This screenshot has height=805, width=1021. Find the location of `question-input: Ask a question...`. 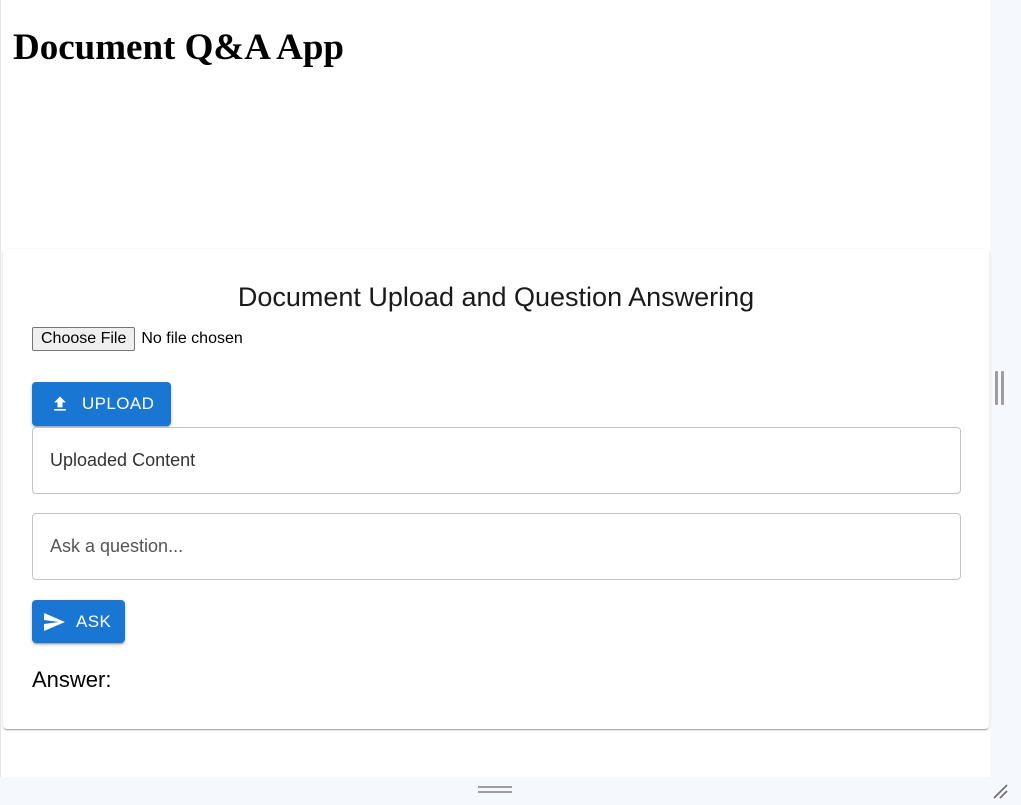

question-input: Ask a question... is located at coordinates (496, 546).